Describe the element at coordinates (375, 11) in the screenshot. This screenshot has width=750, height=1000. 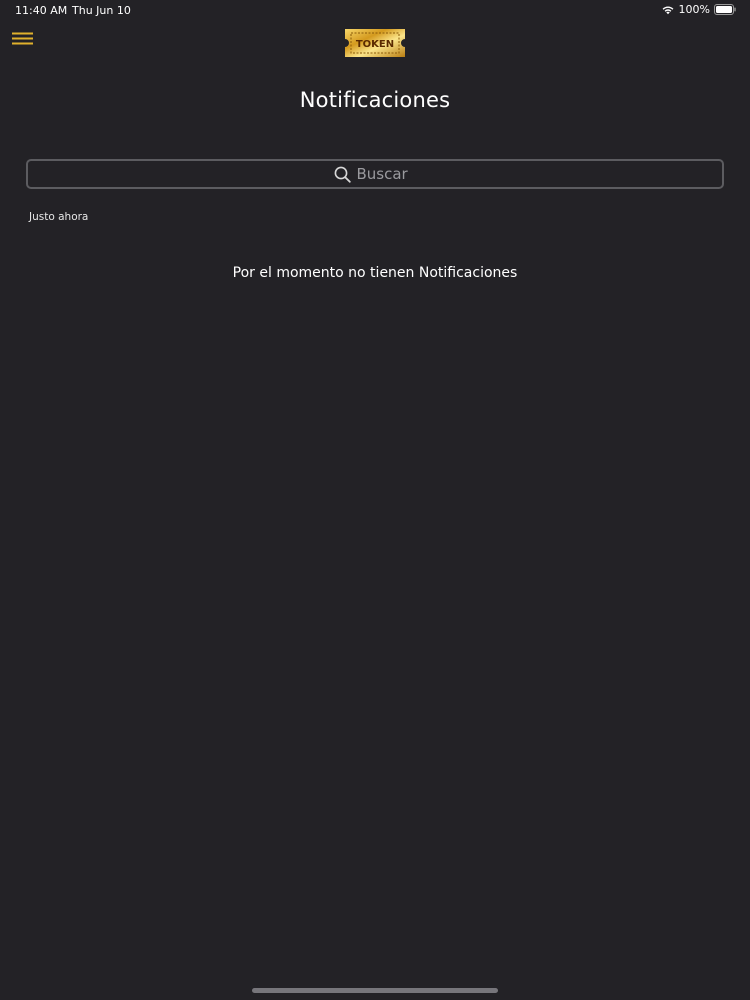
I see `status-bar: 11:40 AM Thu Jun 10 100%` at that location.